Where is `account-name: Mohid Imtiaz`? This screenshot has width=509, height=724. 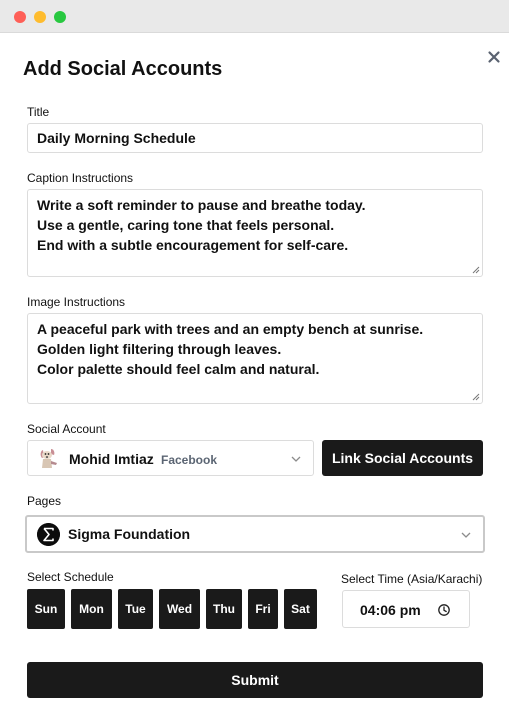
account-name: Mohid Imtiaz is located at coordinates (111, 459).